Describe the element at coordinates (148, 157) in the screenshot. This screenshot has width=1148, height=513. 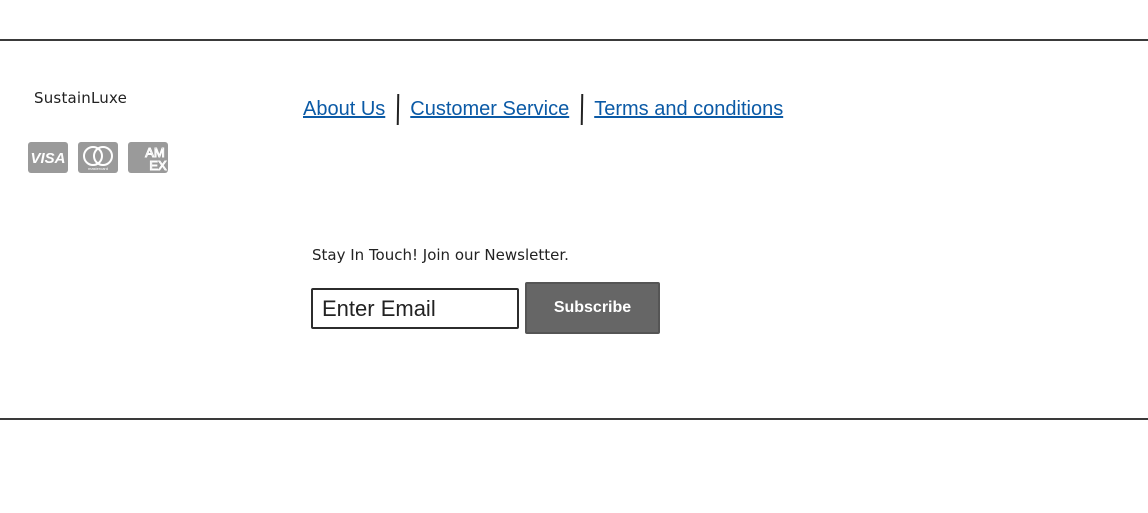
I see `amex-icon: AM EX` at that location.